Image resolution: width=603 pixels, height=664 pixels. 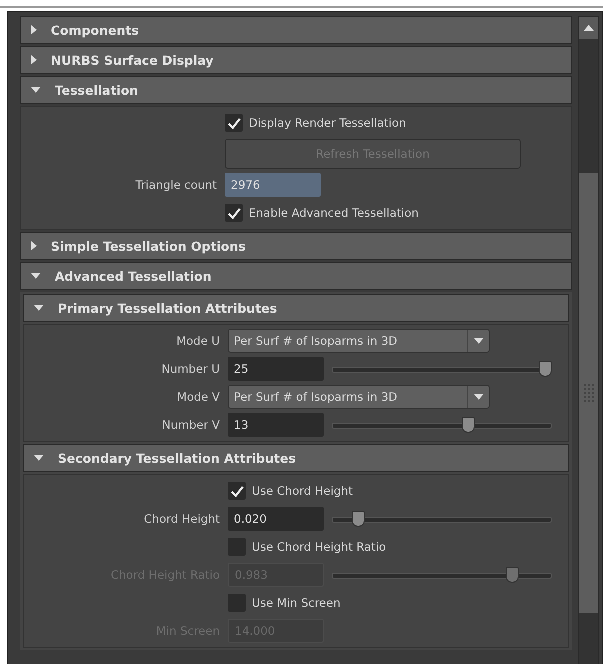 I want to click on section-header: Components, so click(x=296, y=30).